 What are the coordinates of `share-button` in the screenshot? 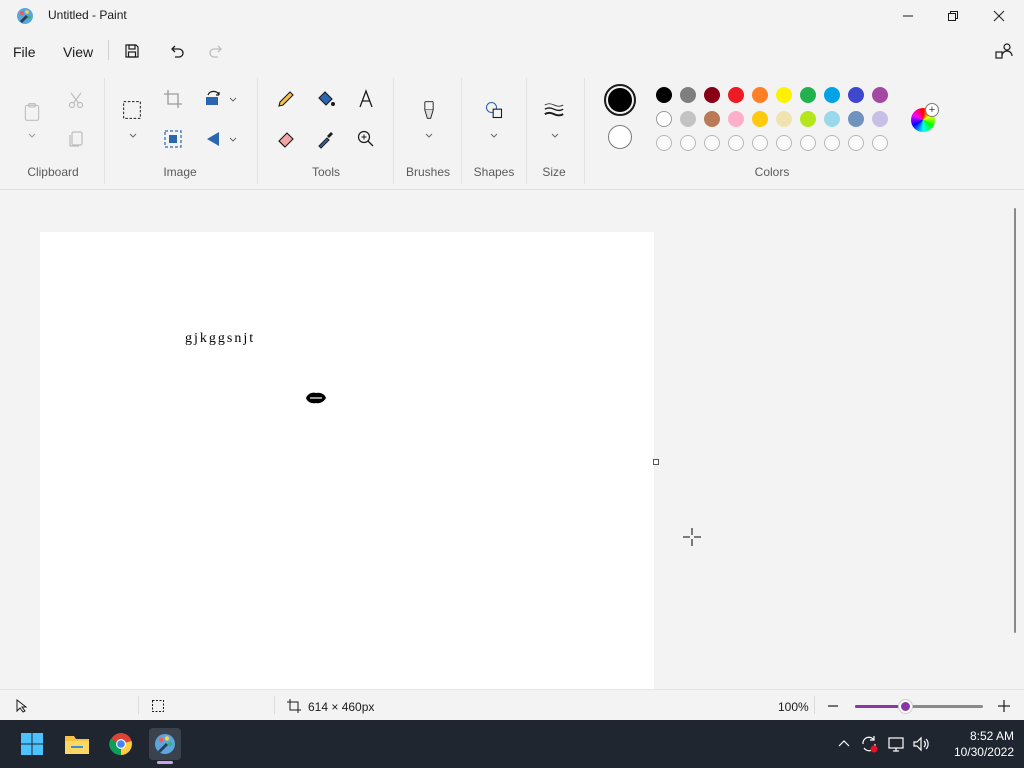 It's located at (1004, 51).